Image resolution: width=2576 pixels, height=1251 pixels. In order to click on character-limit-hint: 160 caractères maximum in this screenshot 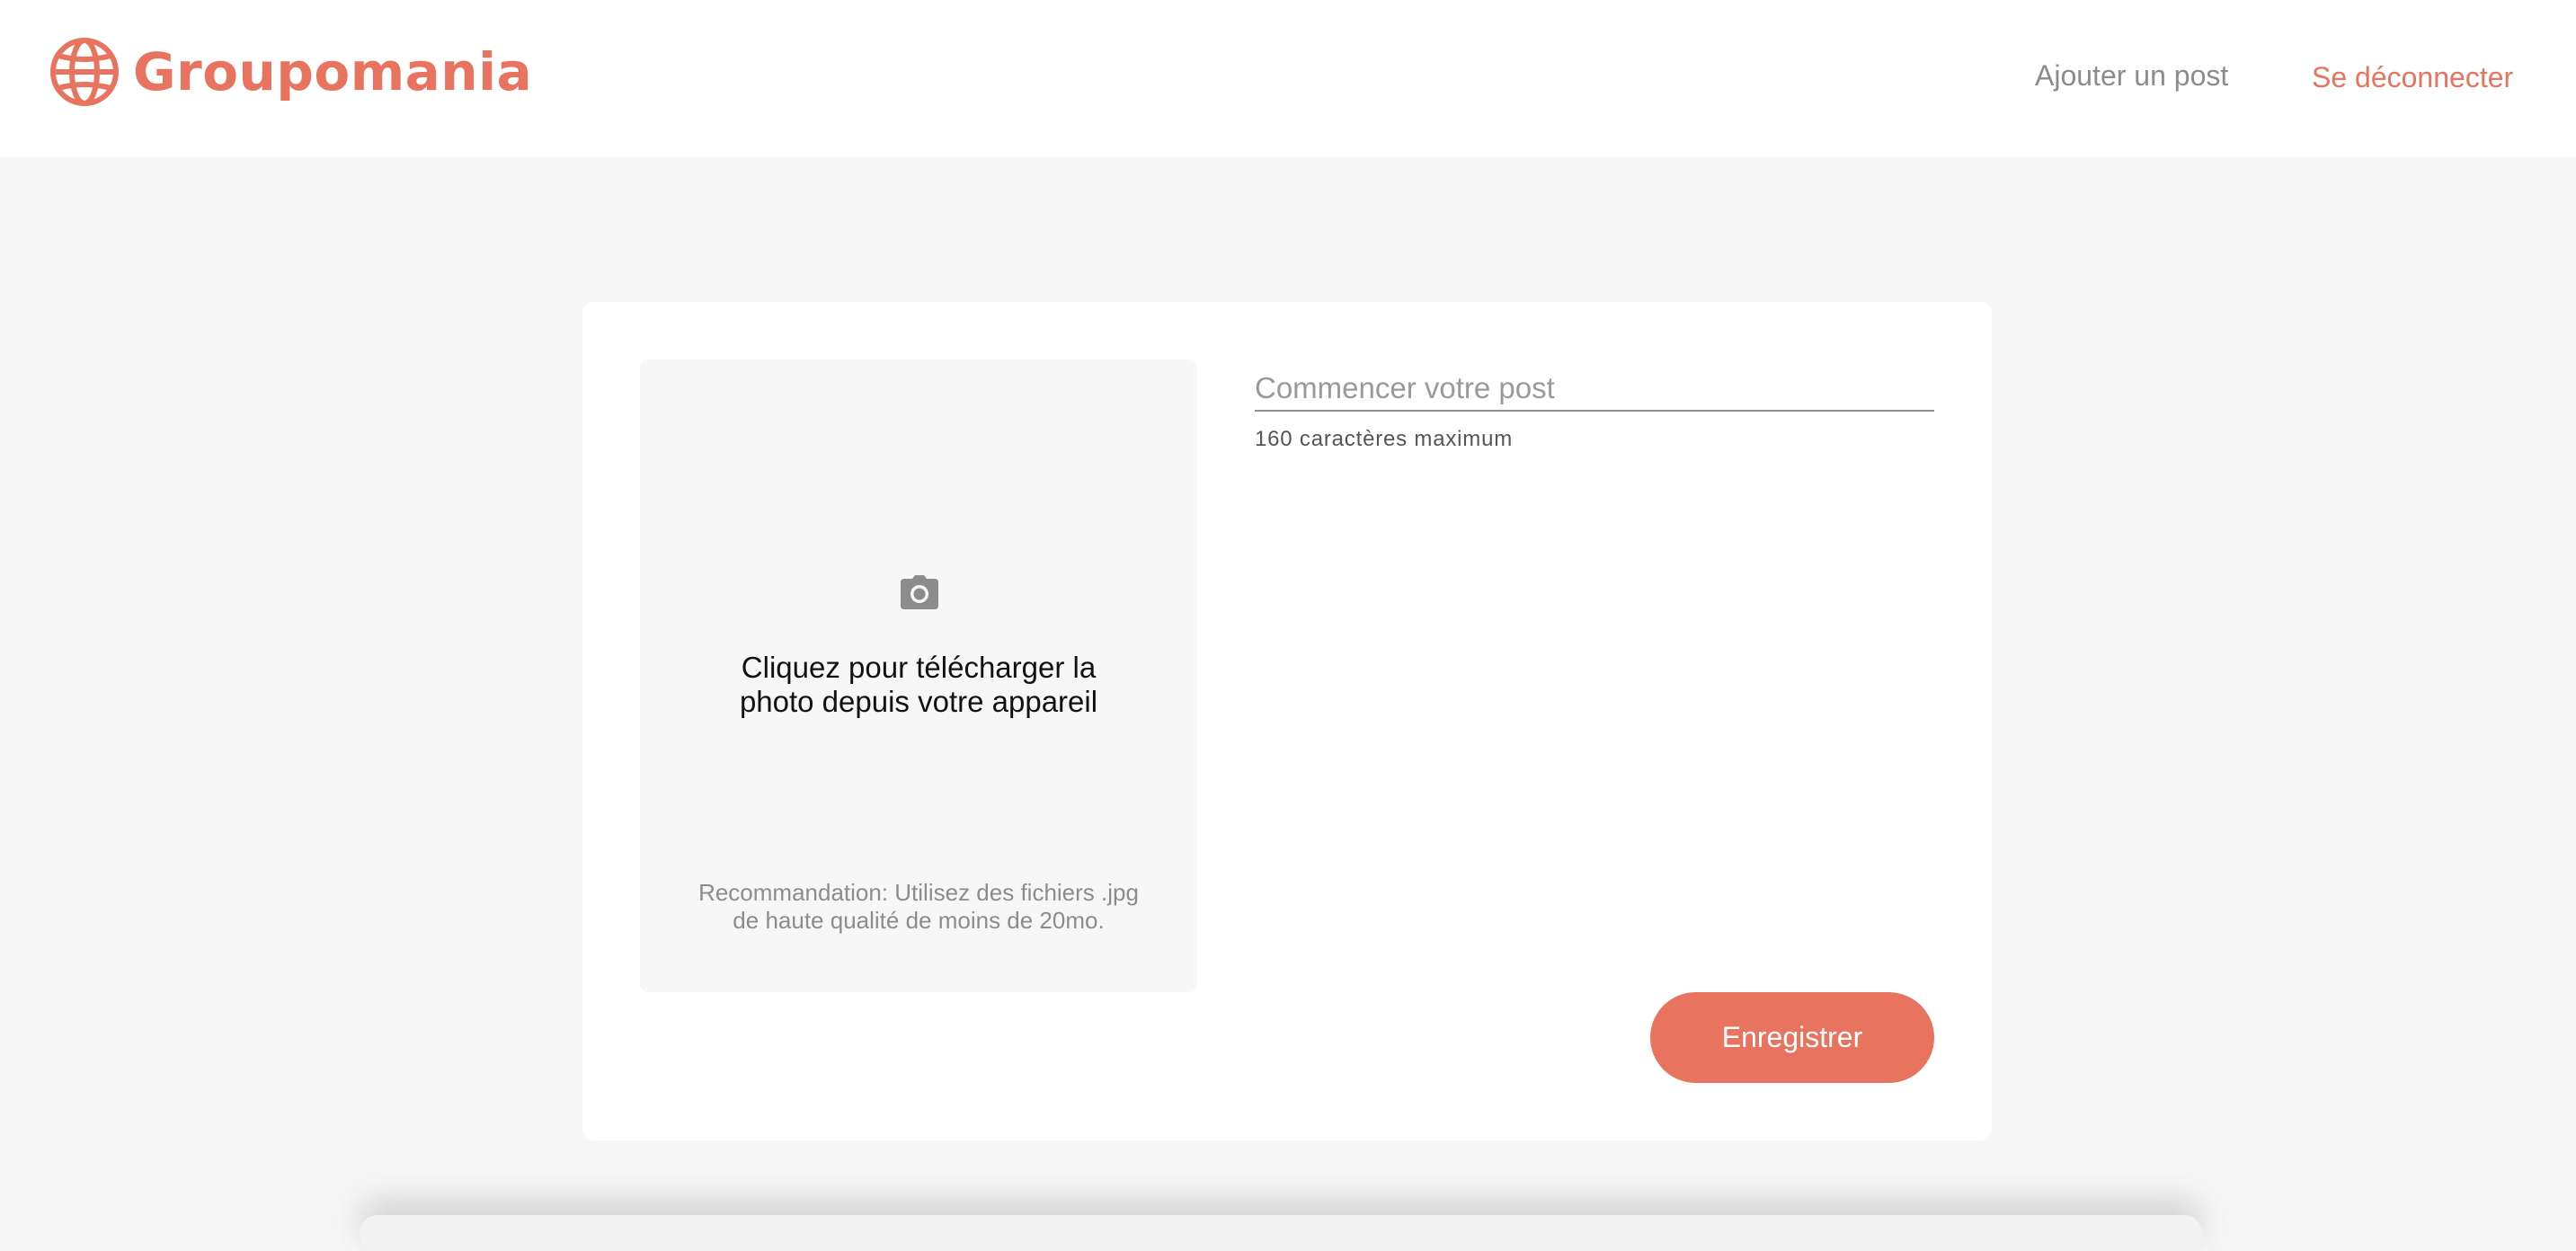, I will do `click(1384, 439)`.